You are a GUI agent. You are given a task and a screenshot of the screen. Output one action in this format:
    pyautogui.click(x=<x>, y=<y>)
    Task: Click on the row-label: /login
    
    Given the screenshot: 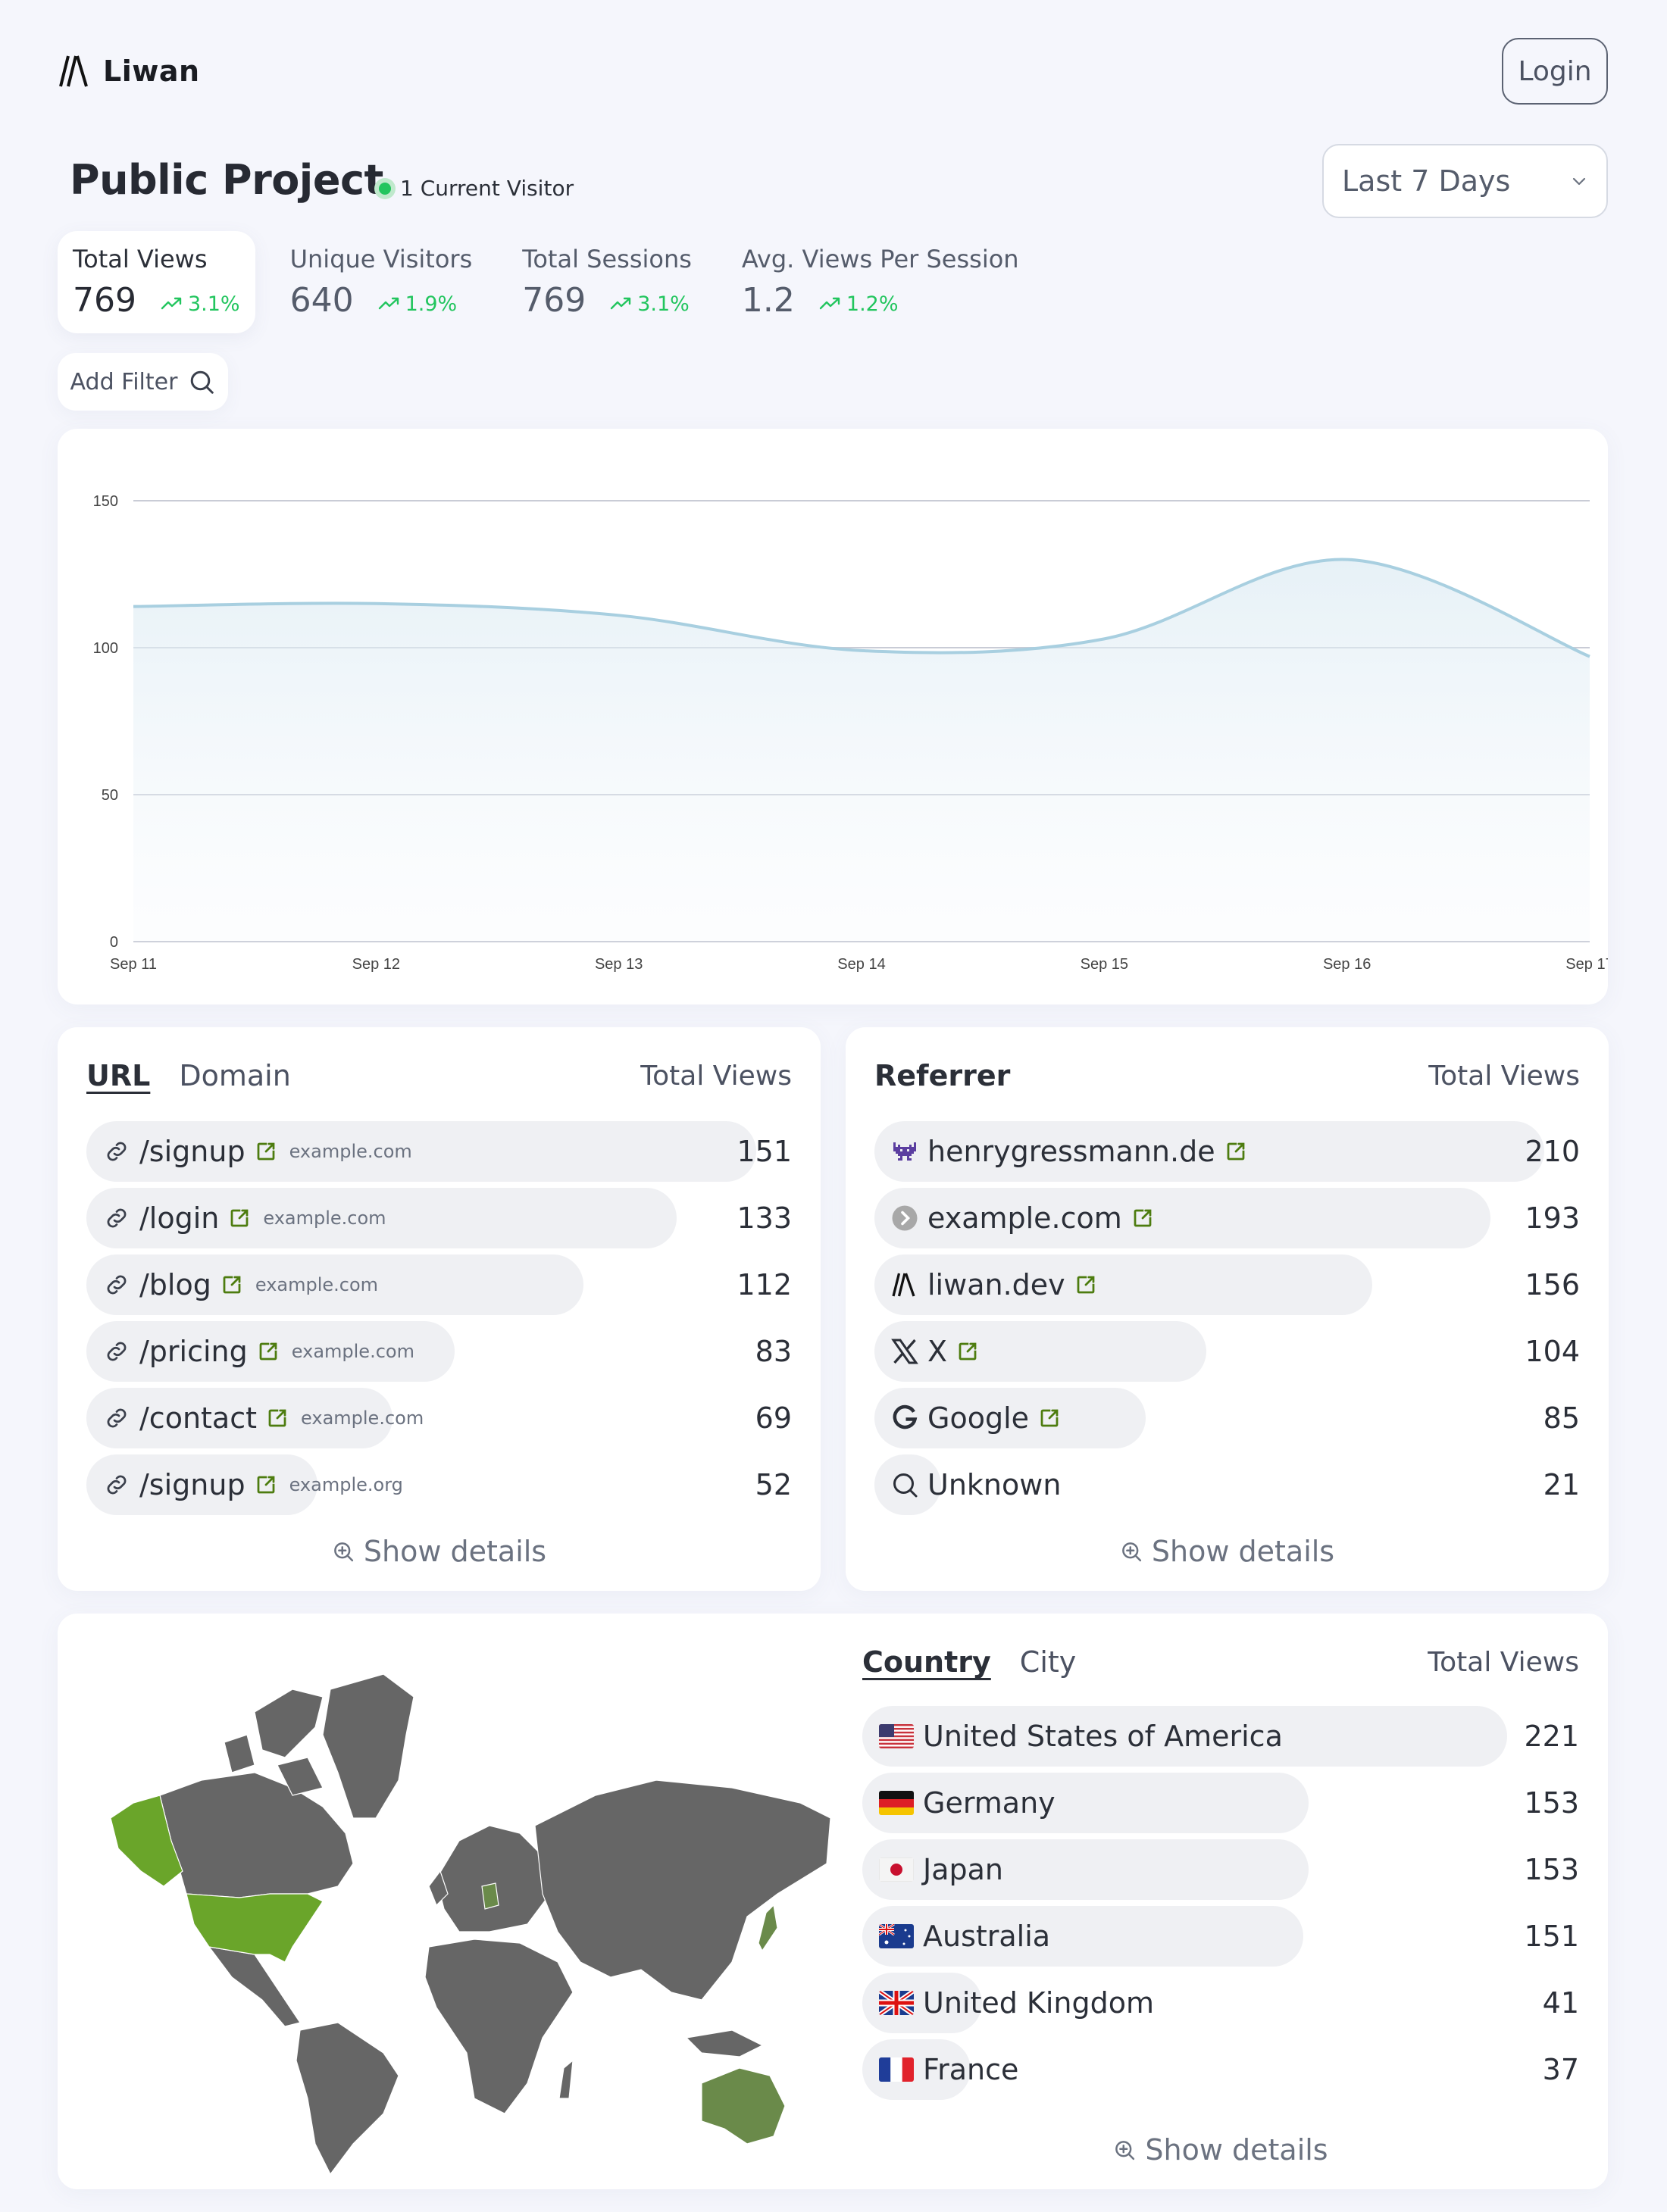 What is the action you would take?
    pyautogui.click(x=179, y=1218)
    